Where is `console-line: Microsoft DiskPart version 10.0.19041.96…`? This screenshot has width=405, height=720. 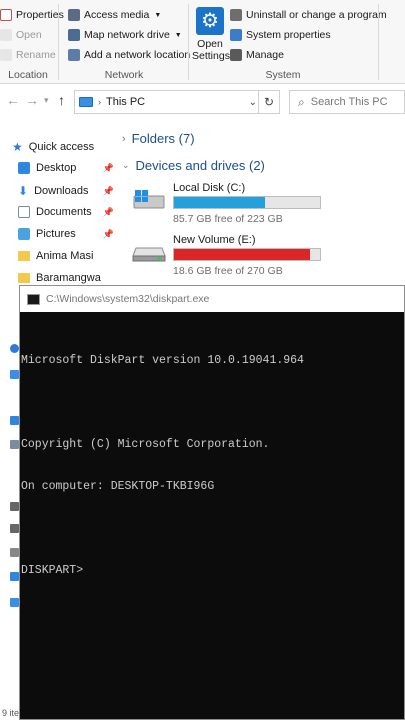
console-line: Microsoft DiskPart version 10.0.19041.96… is located at coordinates (162, 360).